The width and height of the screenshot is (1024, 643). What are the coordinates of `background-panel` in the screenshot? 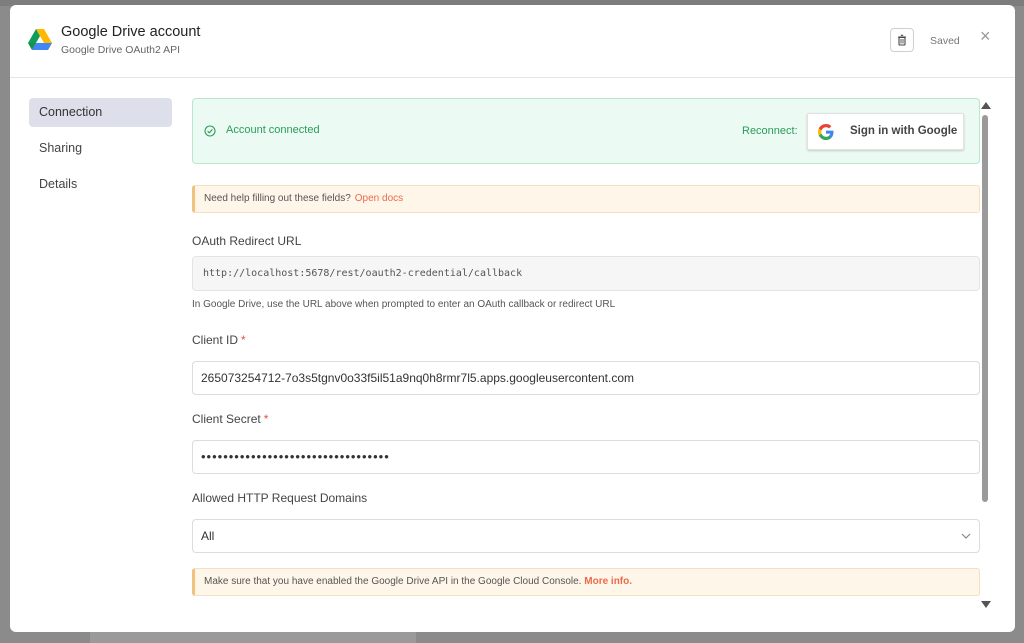 It's located at (253, 637).